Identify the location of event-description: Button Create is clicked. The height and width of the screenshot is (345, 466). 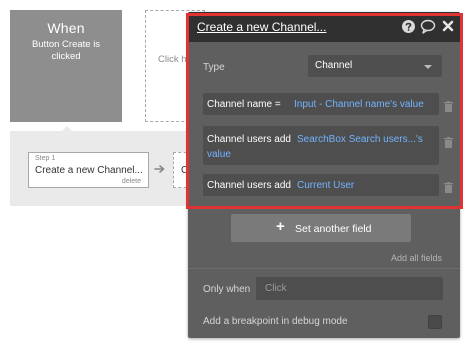
(66, 51).